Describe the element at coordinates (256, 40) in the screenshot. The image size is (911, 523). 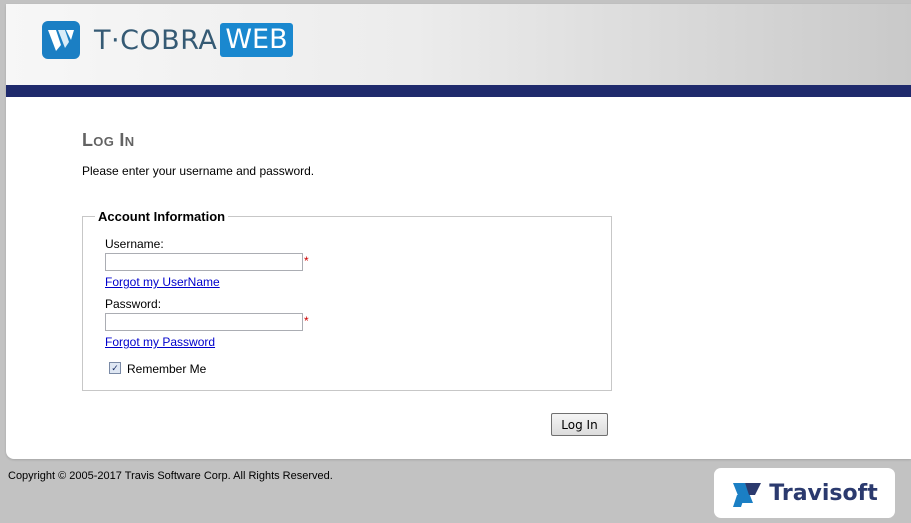
I see `logo-web-badge: WEB` at that location.